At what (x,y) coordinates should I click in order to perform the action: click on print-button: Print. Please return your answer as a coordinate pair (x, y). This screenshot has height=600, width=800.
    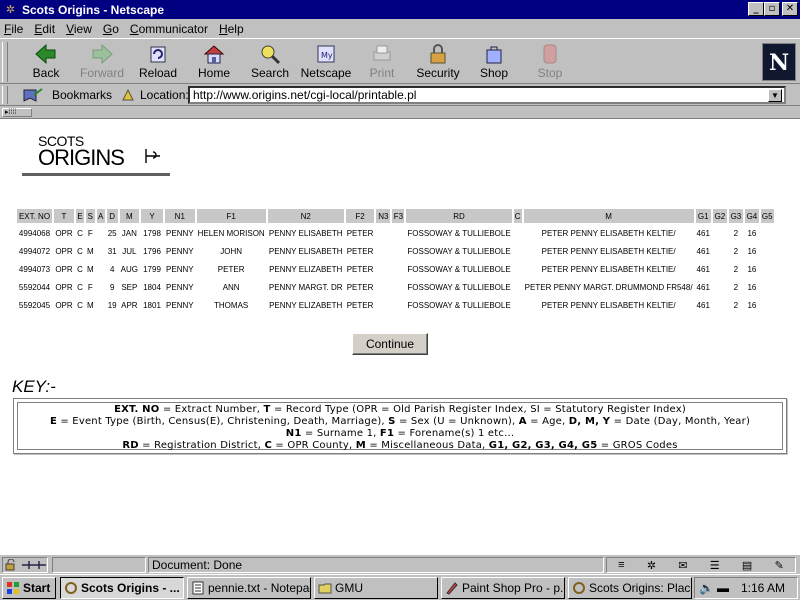
    Looking at the image, I should click on (382, 62).